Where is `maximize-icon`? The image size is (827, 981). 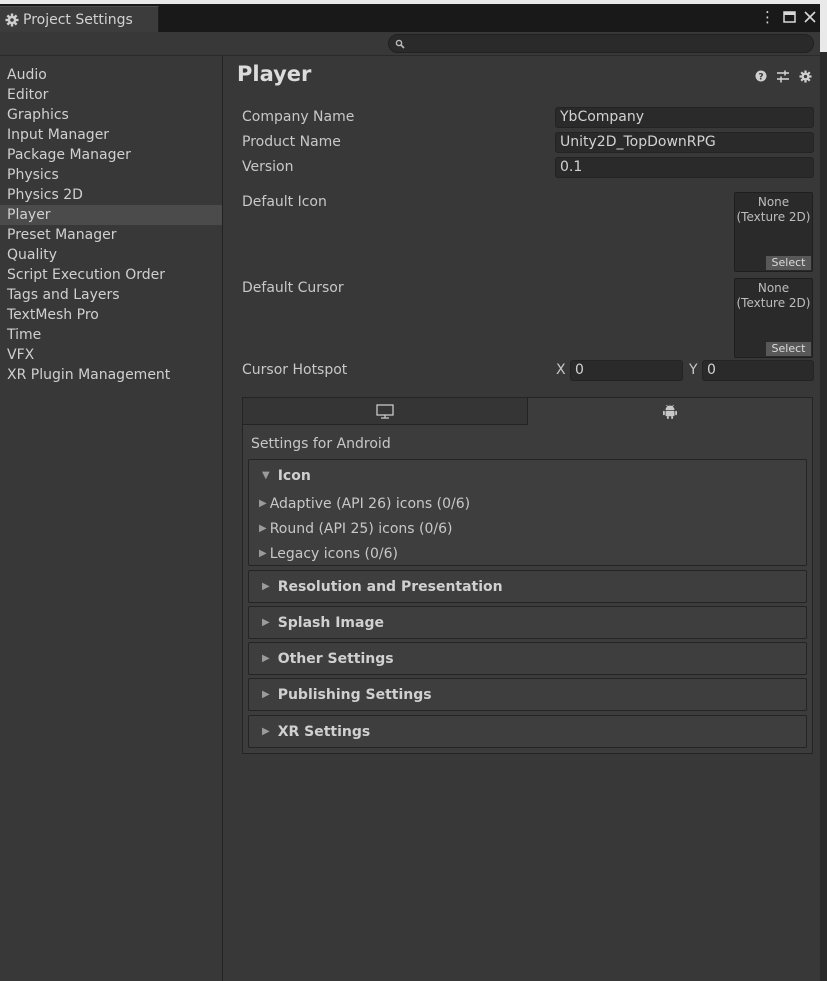 maximize-icon is located at coordinates (789, 17).